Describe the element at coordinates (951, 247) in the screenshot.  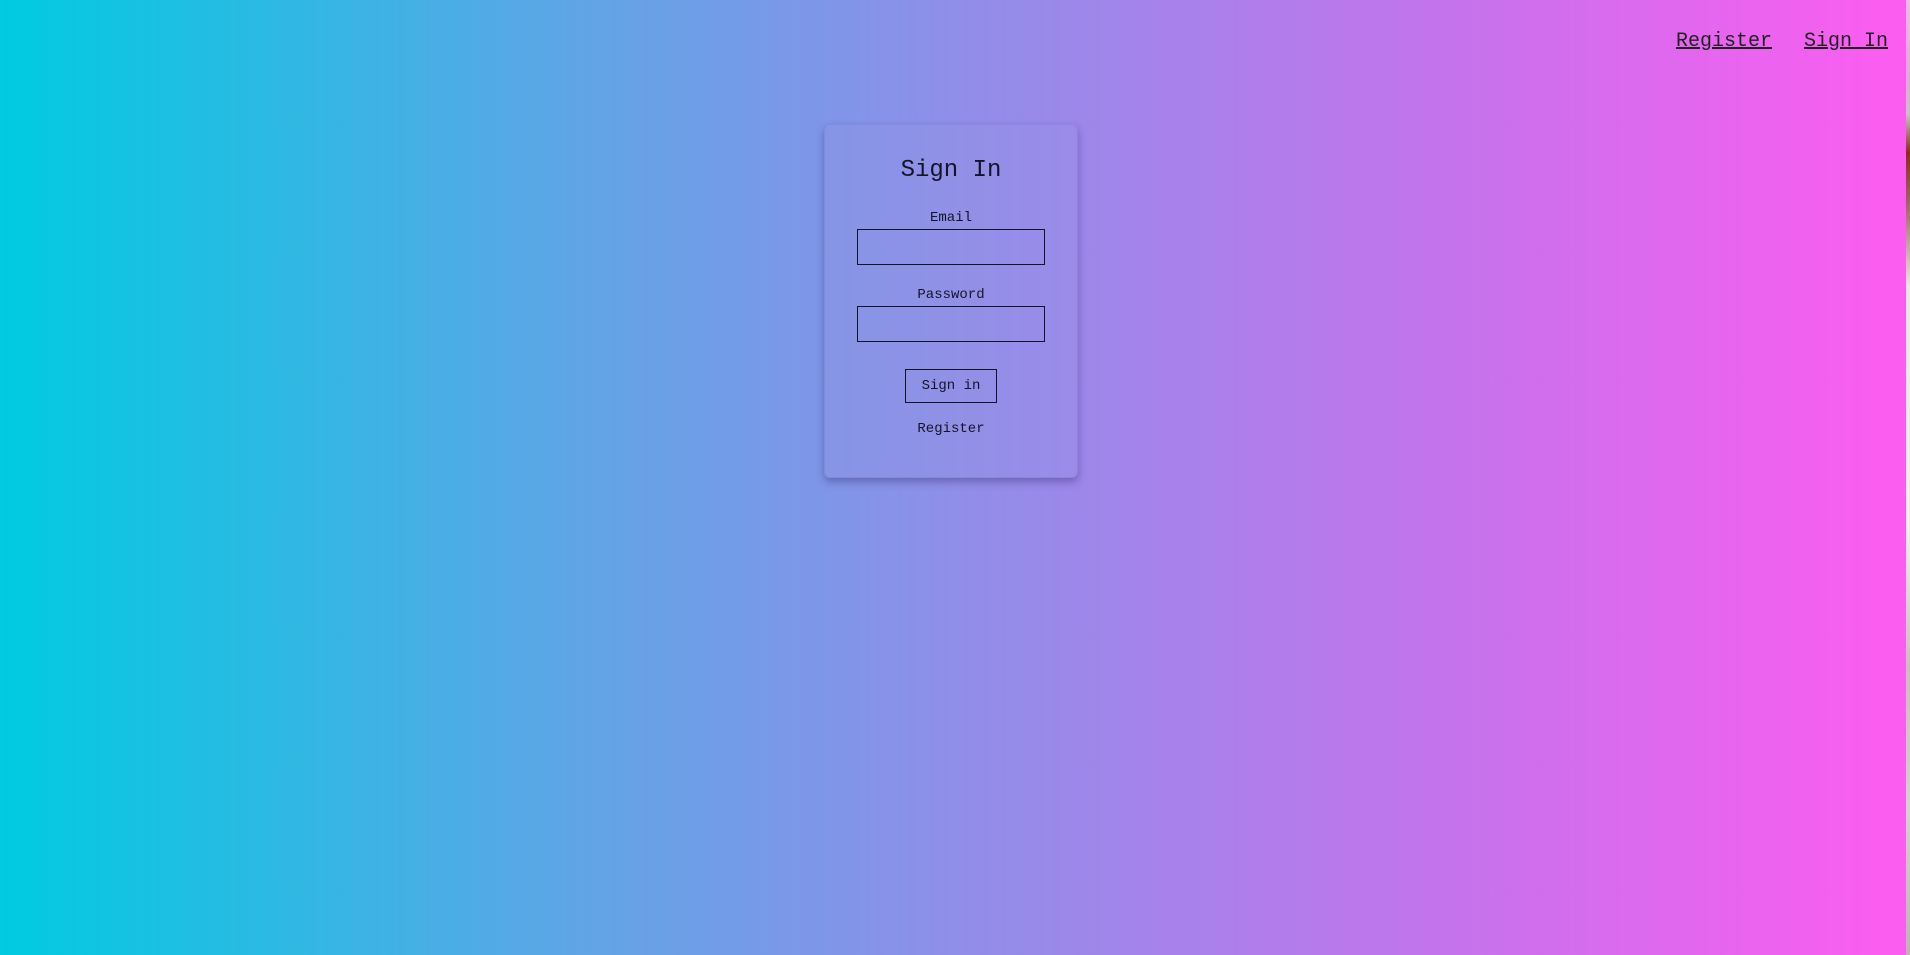
I see `email-input` at that location.